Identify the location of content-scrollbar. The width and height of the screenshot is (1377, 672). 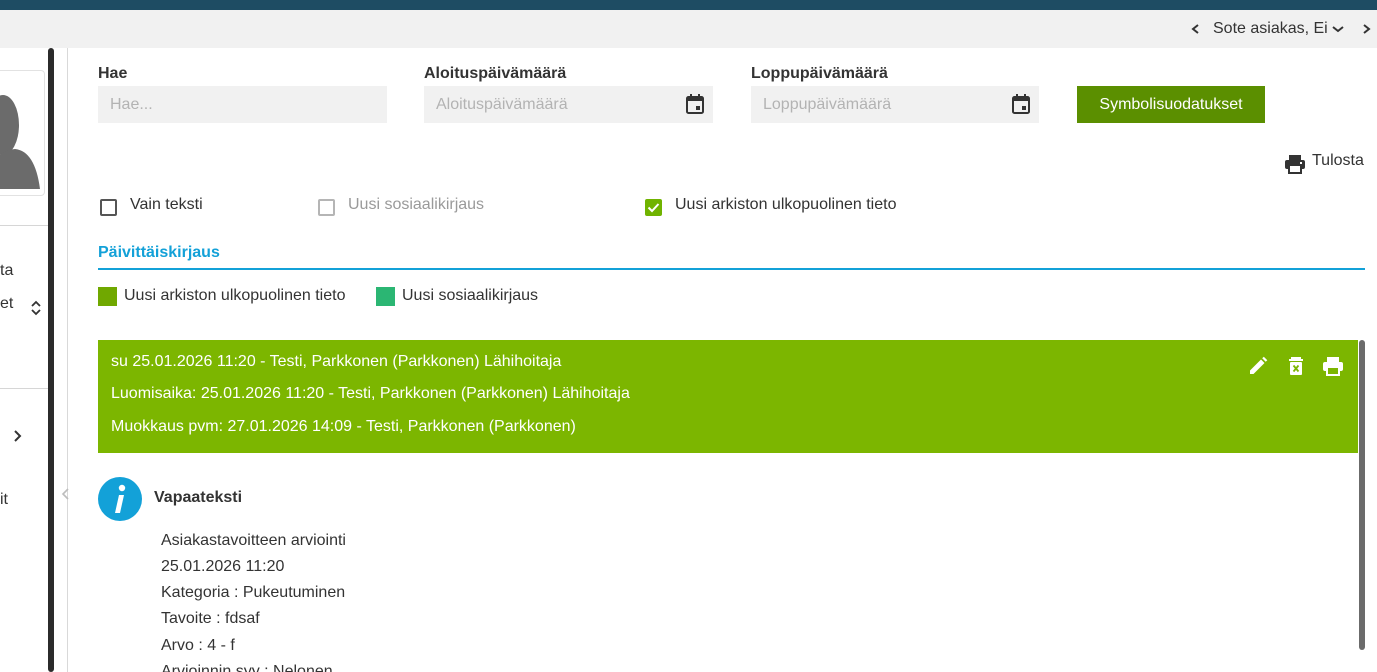
(1362, 495).